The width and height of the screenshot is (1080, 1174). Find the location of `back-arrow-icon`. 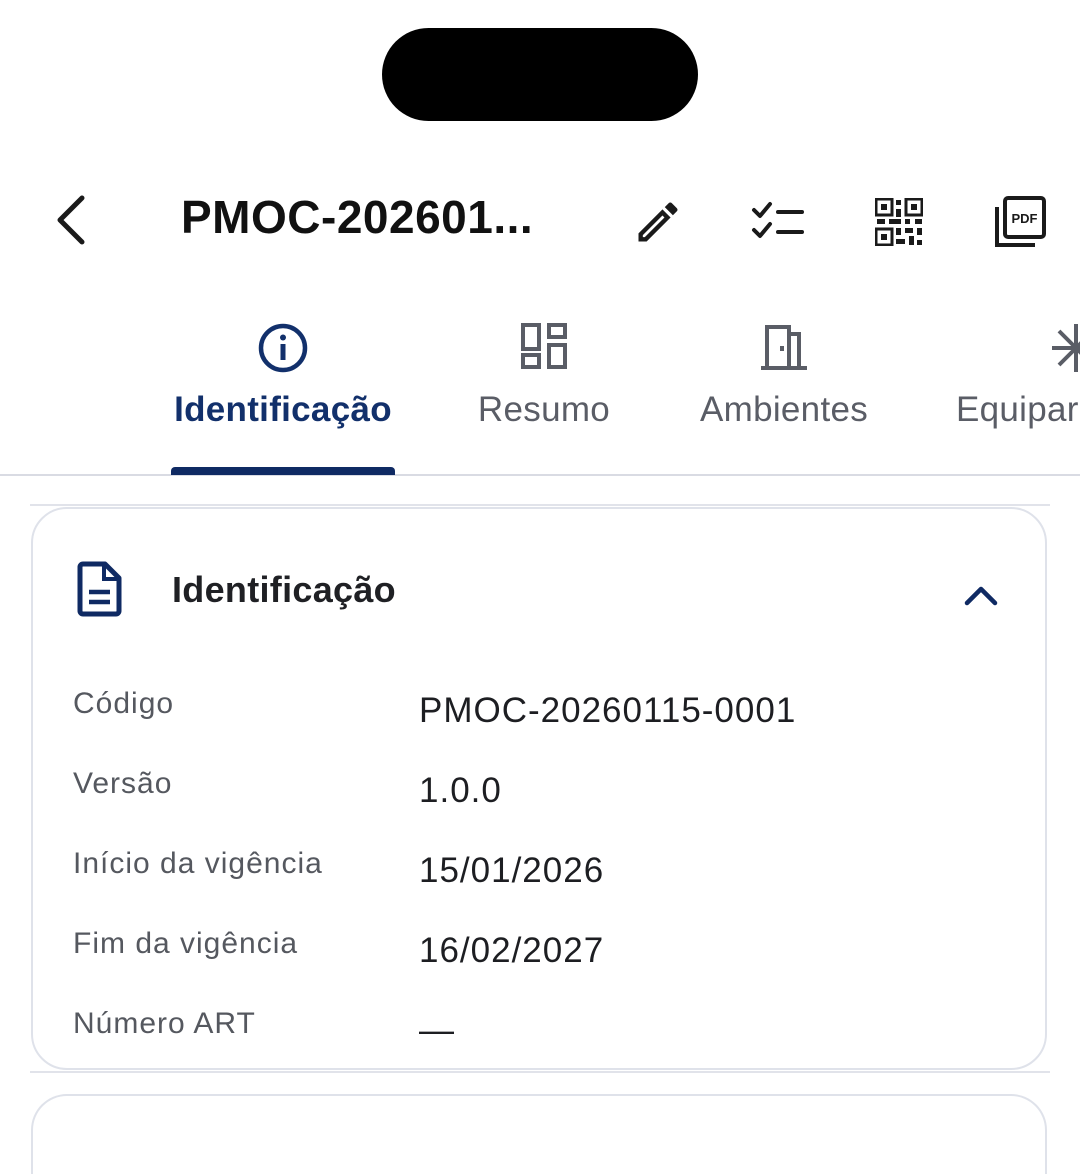

back-arrow-icon is located at coordinates (71, 220).